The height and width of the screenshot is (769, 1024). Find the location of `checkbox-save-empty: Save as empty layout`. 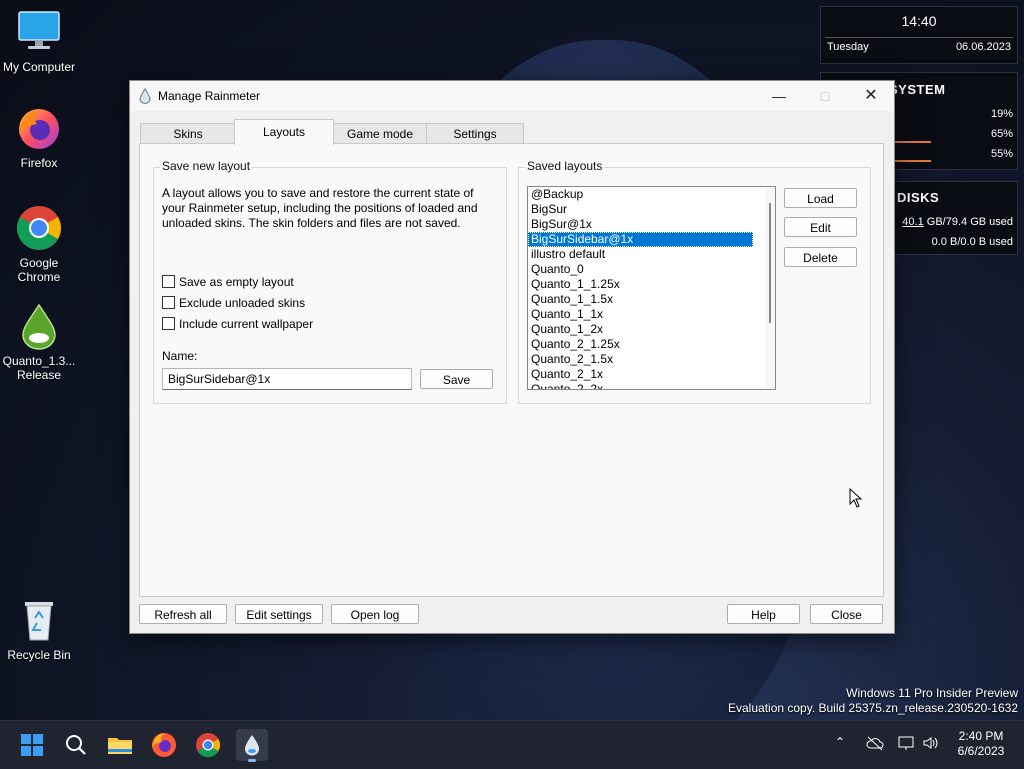

checkbox-save-empty: Save as empty layout is located at coordinates (228, 282).